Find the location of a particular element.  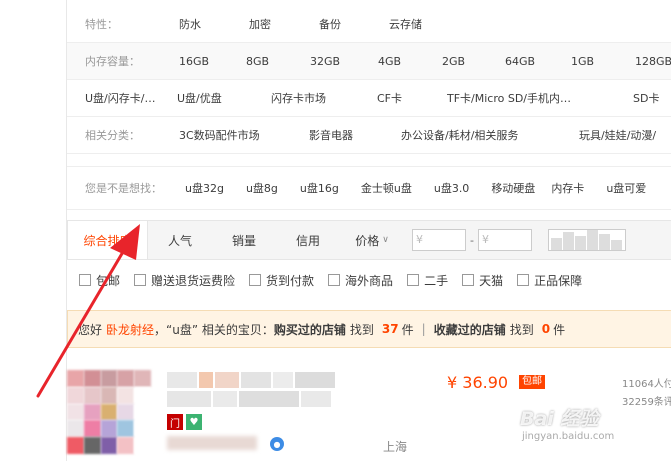

price-min-input: ¥ is located at coordinates (439, 240).